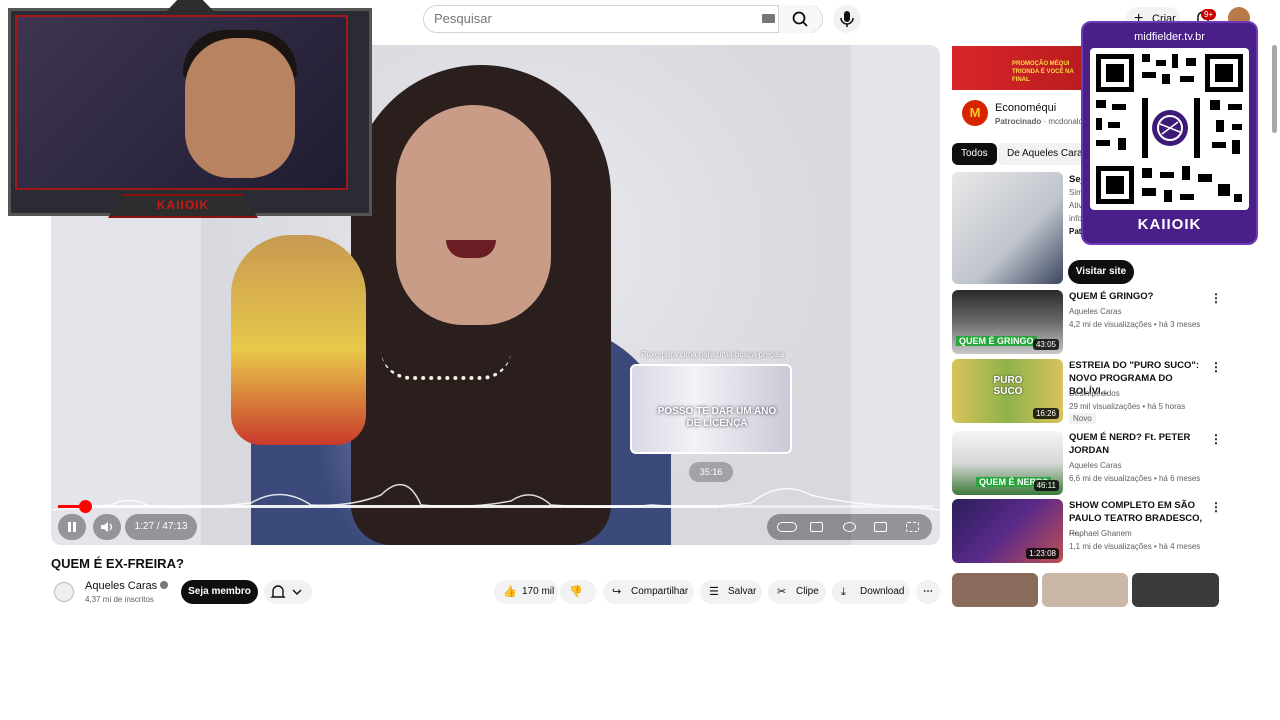  I want to click on video-meta: 6,6 mi de visualizações • há 6 meses, so click(1135, 478).